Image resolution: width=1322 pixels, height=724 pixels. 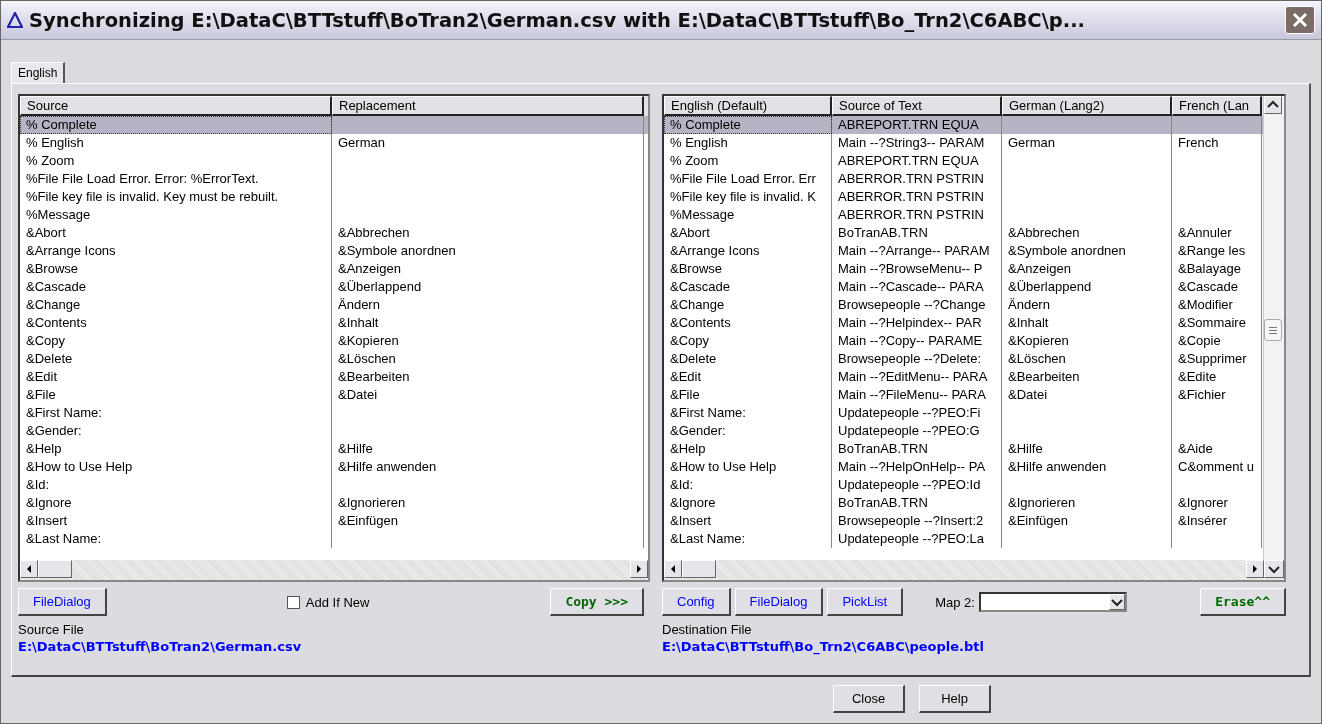 What do you see at coordinates (707, 629) in the screenshot?
I see `field-label: Destination File` at bounding box center [707, 629].